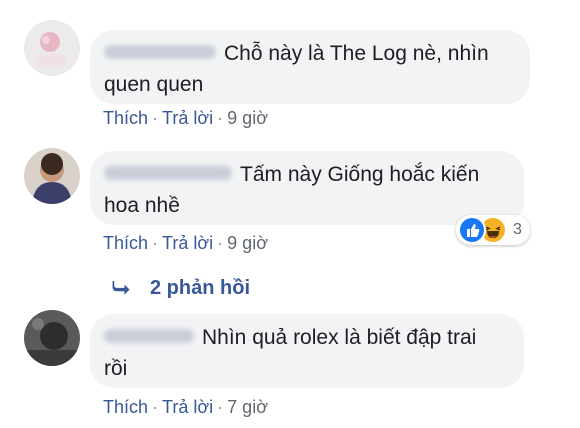 This screenshot has height=428, width=580. I want to click on comment-text-line1: Chỗ này là The Log nè, nhìn, so click(356, 53).